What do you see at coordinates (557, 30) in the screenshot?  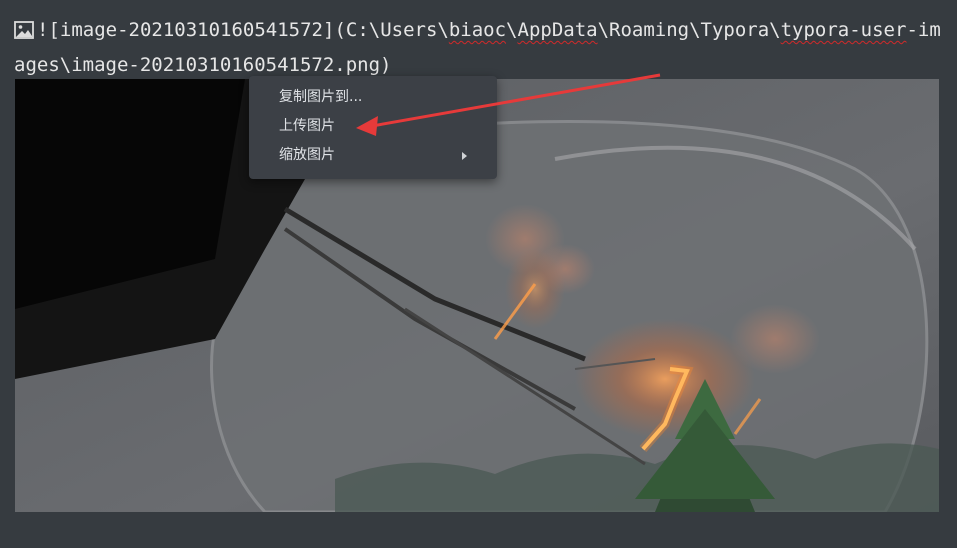 I see `md-appdata: AppData` at bounding box center [557, 30].